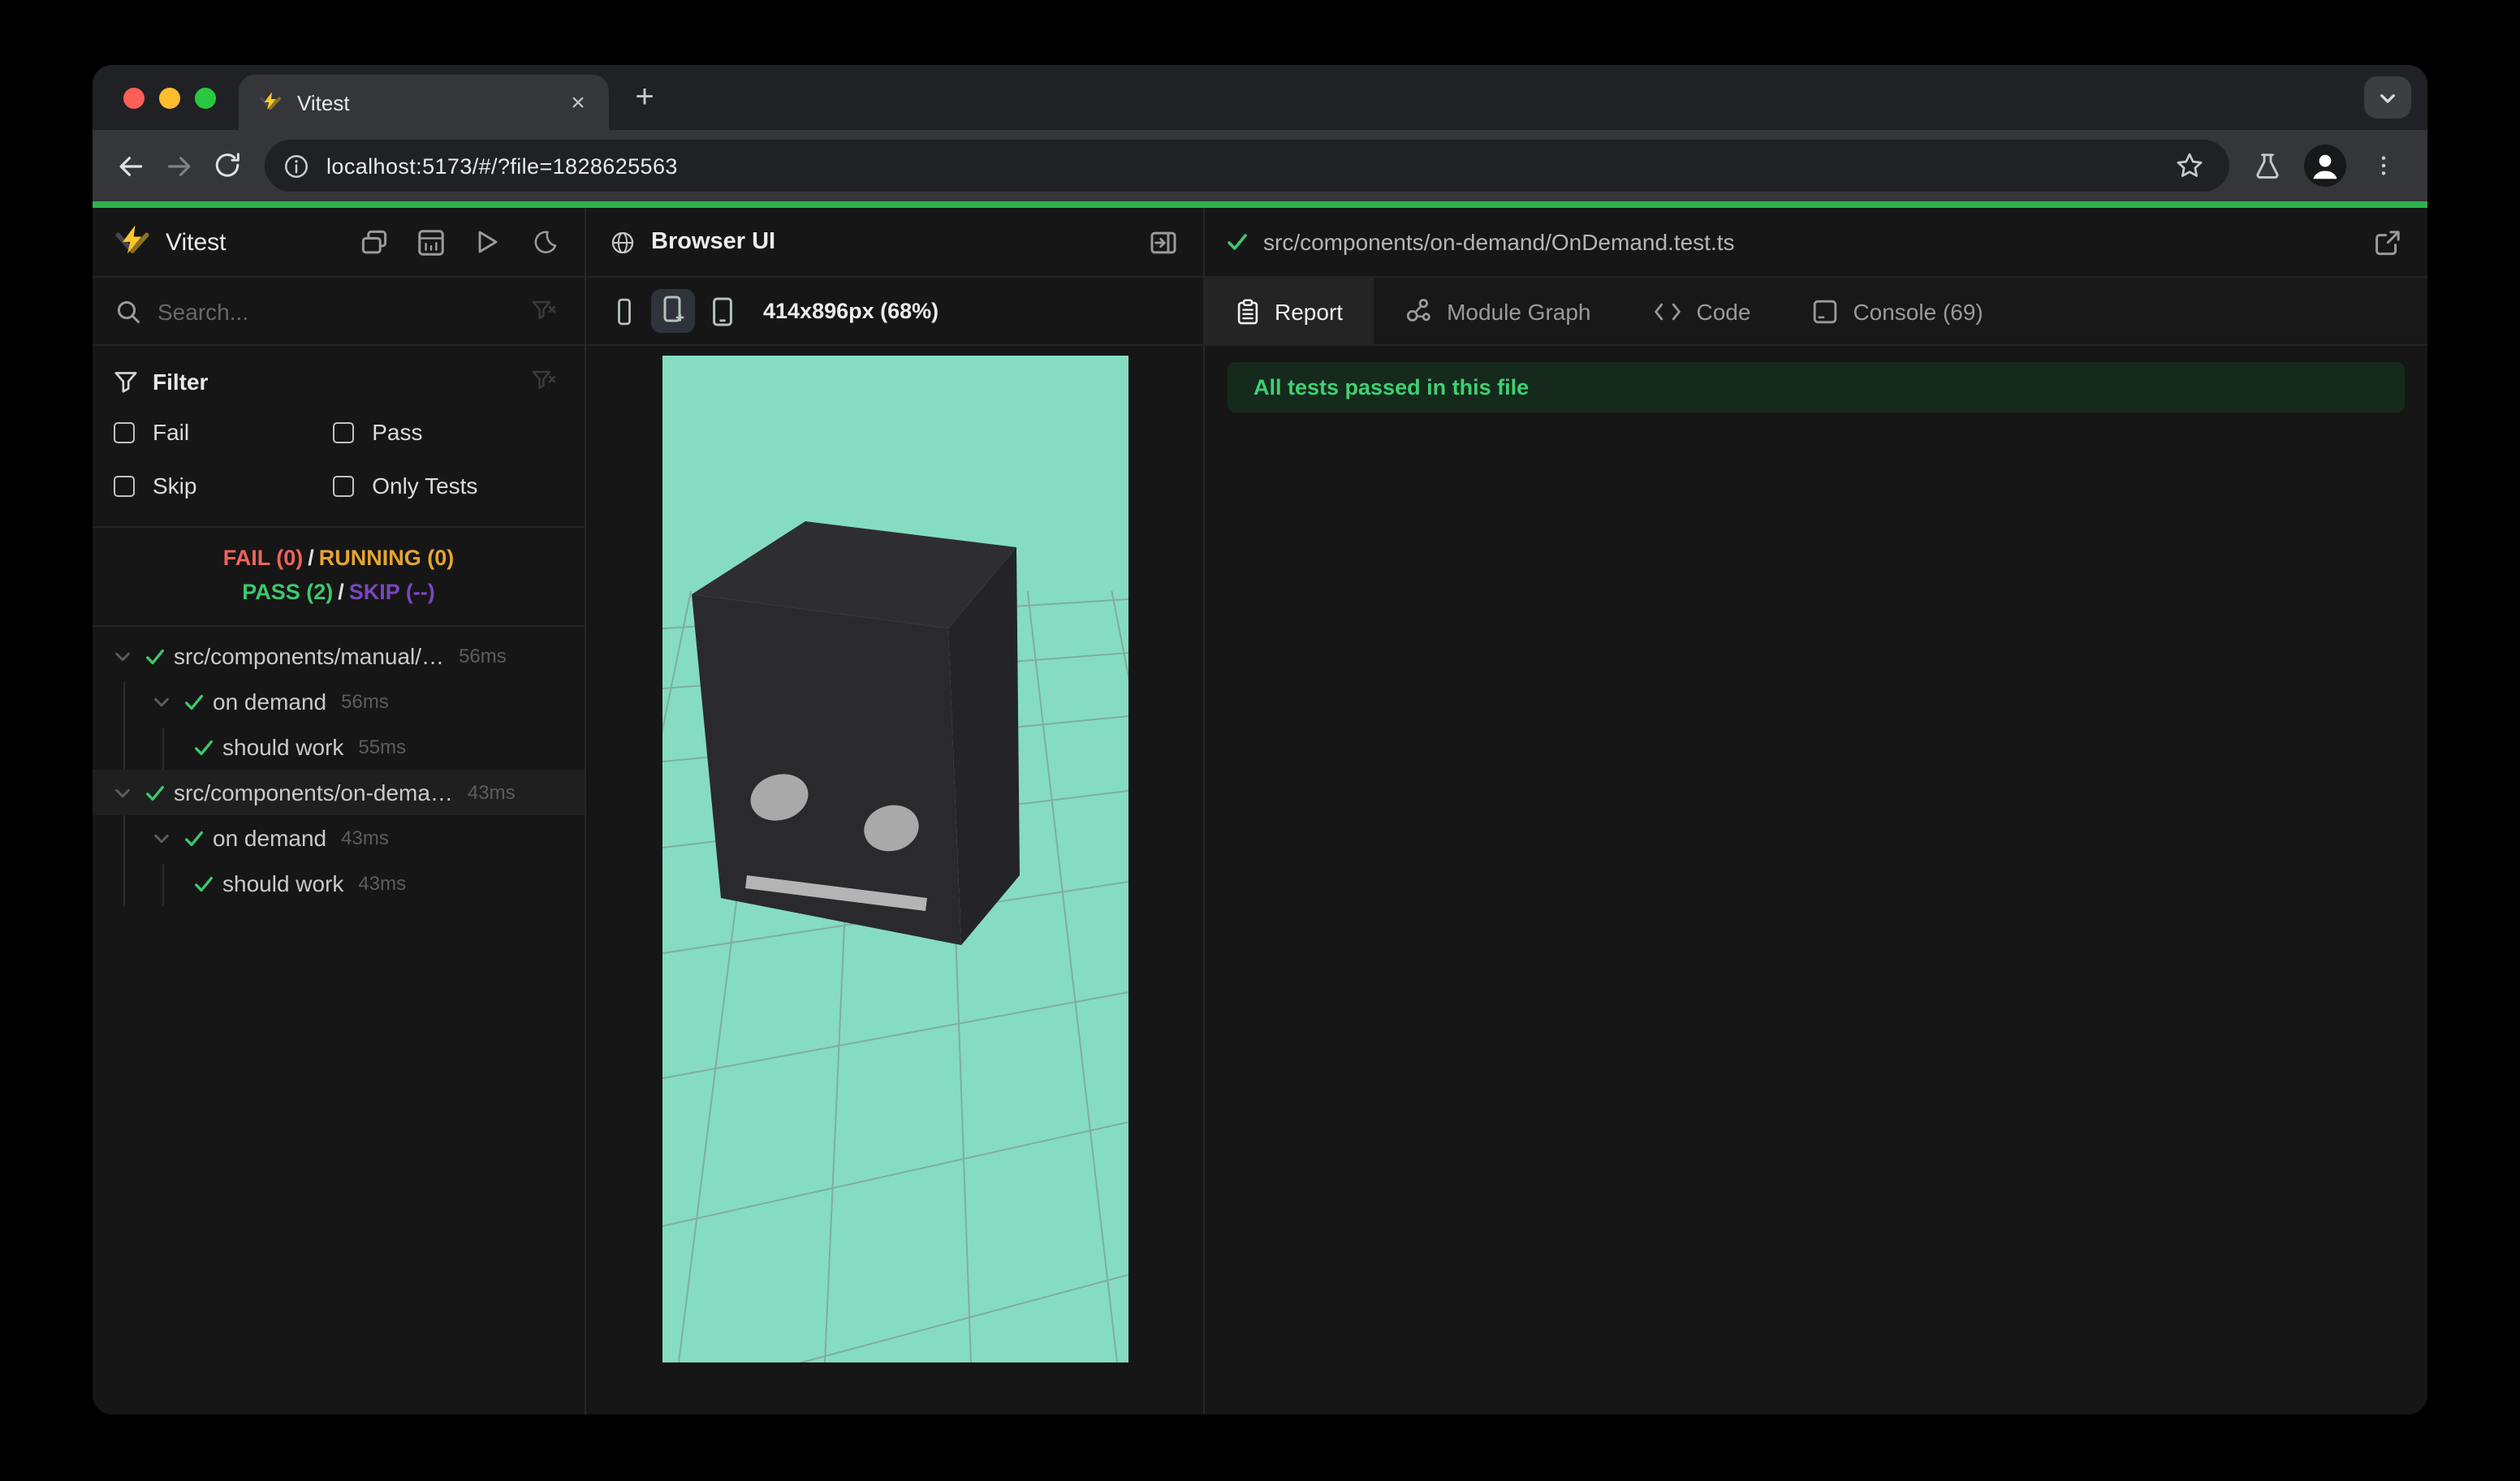  Describe the element at coordinates (855, 733) in the screenshot. I see `robot-head-cube` at that location.